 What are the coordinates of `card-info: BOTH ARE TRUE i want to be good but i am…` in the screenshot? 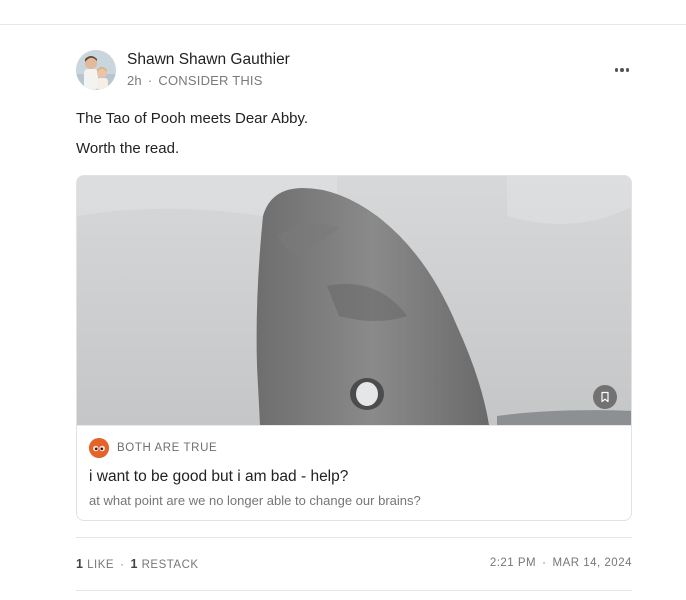 It's located at (354, 472).